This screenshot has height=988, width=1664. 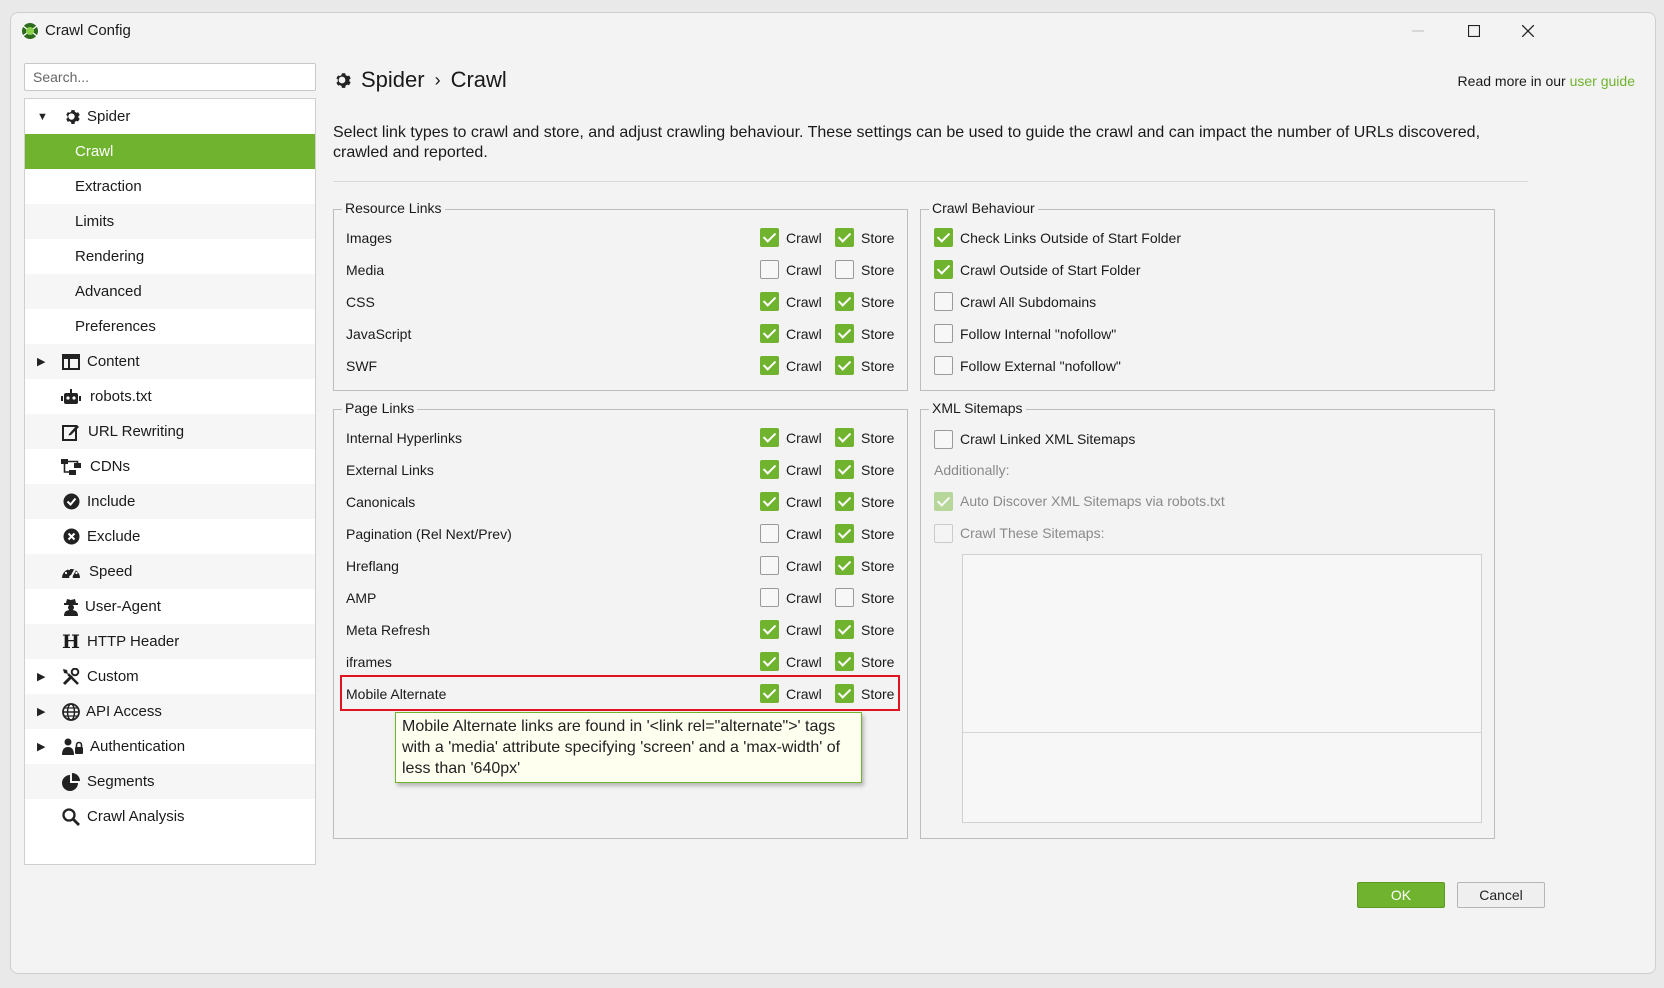 I want to click on additionally-label: Additionally:, so click(x=972, y=470).